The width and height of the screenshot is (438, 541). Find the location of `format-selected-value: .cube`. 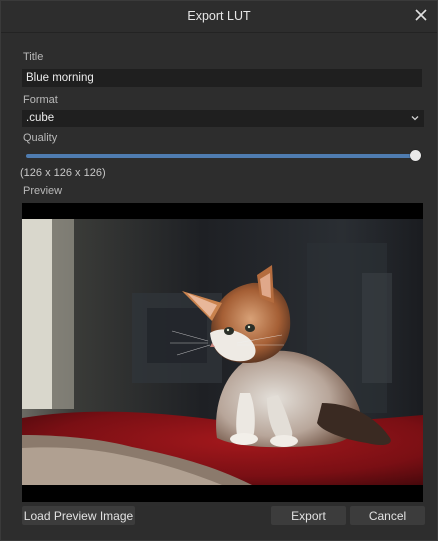

format-selected-value: .cube is located at coordinates (40, 118).